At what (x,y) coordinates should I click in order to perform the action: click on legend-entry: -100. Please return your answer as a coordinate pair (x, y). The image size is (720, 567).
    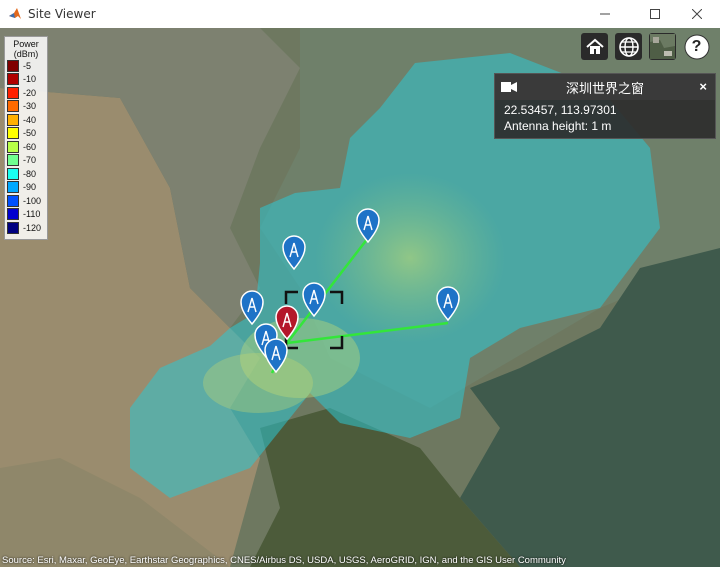
    Looking at the image, I should click on (26, 201).